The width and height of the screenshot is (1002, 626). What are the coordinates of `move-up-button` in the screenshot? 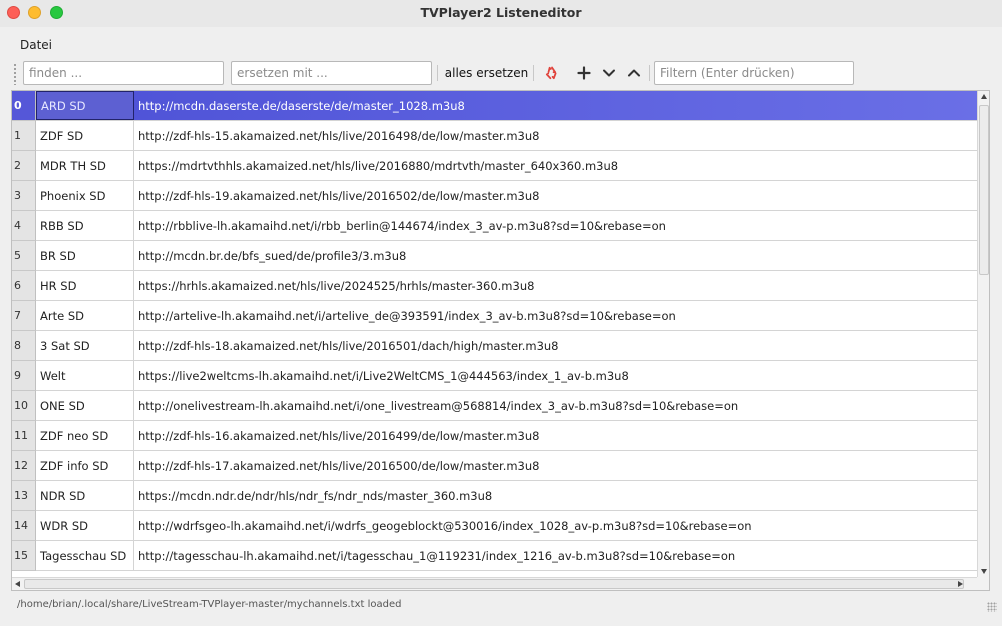 It's located at (634, 73).